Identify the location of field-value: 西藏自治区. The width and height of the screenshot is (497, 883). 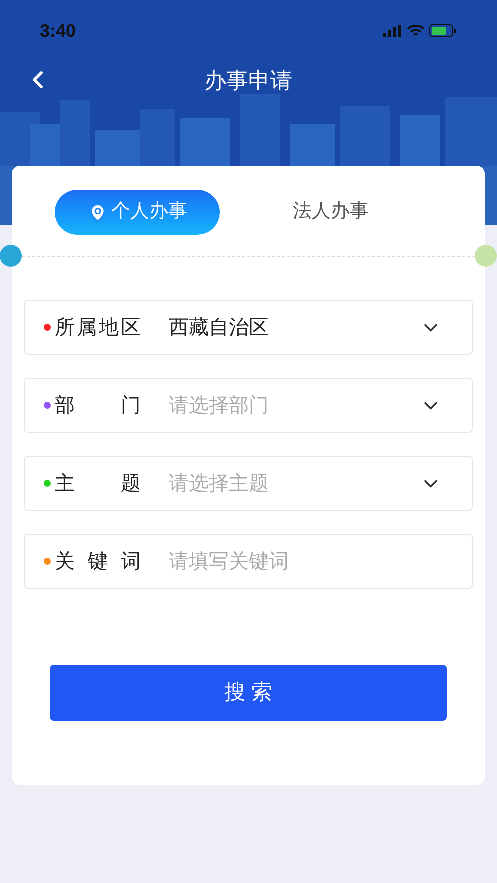
(219, 328).